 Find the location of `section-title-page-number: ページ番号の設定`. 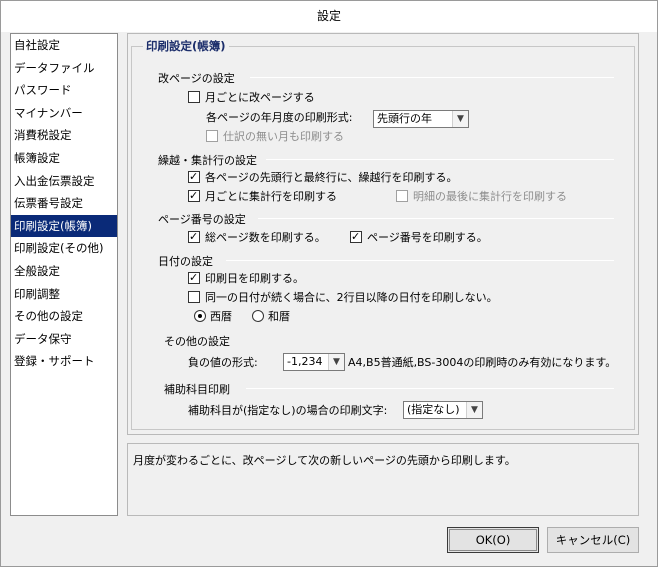

section-title-page-number: ページ番号の設定 is located at coordinates (202, 219).